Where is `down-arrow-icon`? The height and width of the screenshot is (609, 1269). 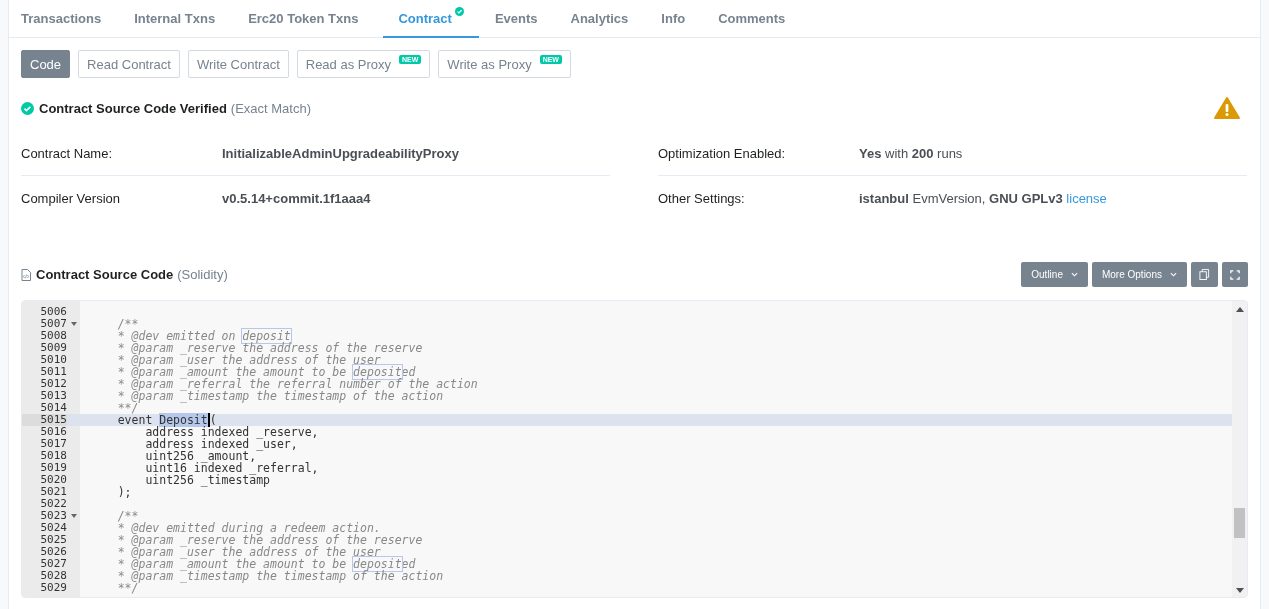 down-arrow-icon is located at coordinates (1239, 590).